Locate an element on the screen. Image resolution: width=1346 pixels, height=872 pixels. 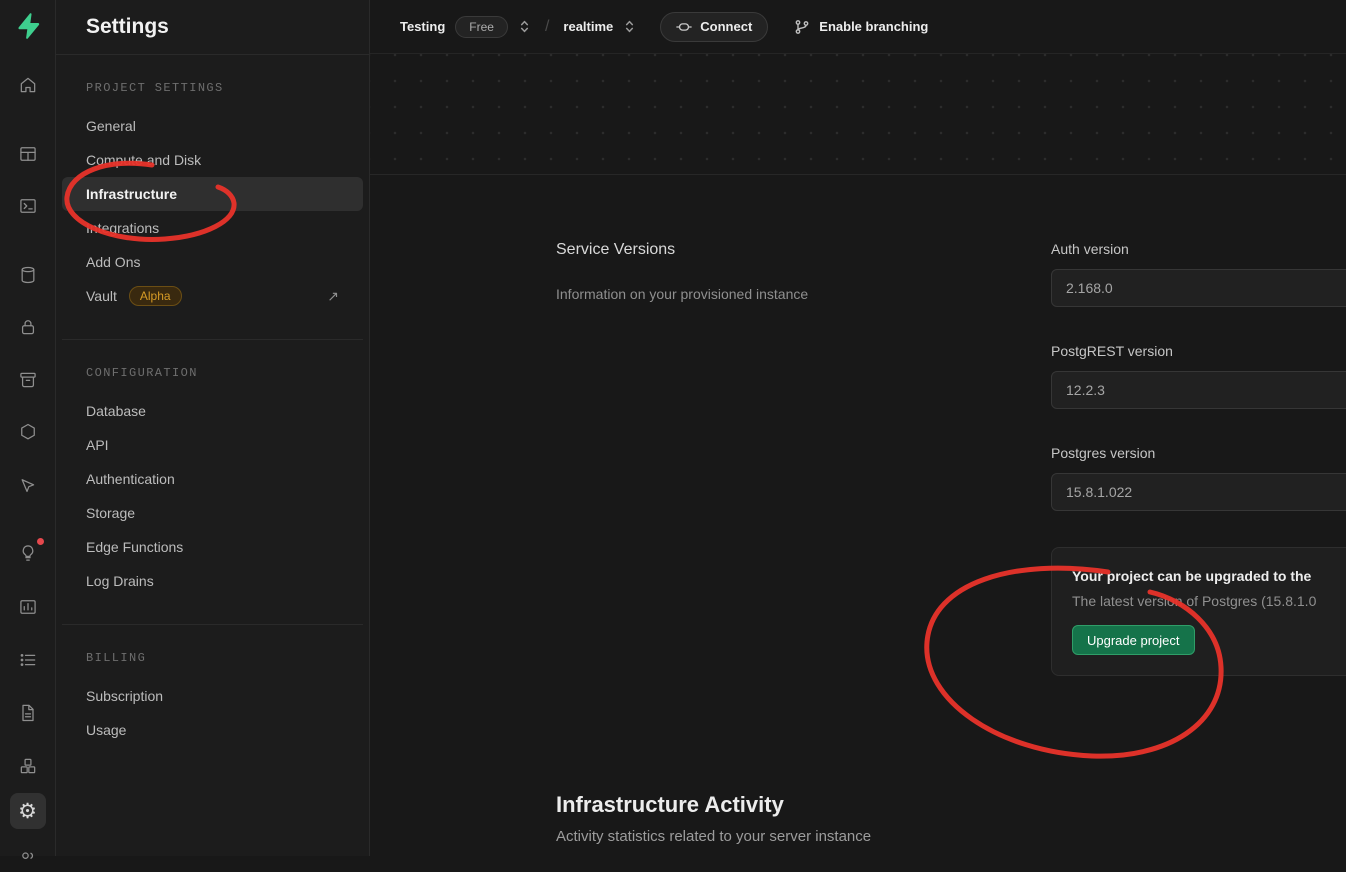
rail-item-sql-editor is located at coordinates (28, 206).